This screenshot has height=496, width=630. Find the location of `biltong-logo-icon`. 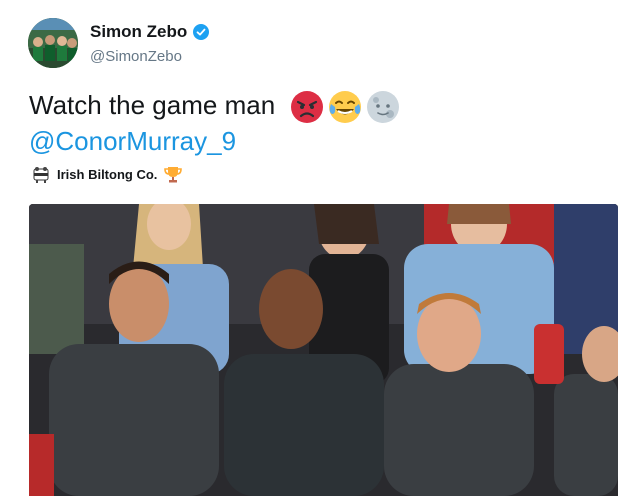

biltong-logo-icon is located at coordinates (41, 174).